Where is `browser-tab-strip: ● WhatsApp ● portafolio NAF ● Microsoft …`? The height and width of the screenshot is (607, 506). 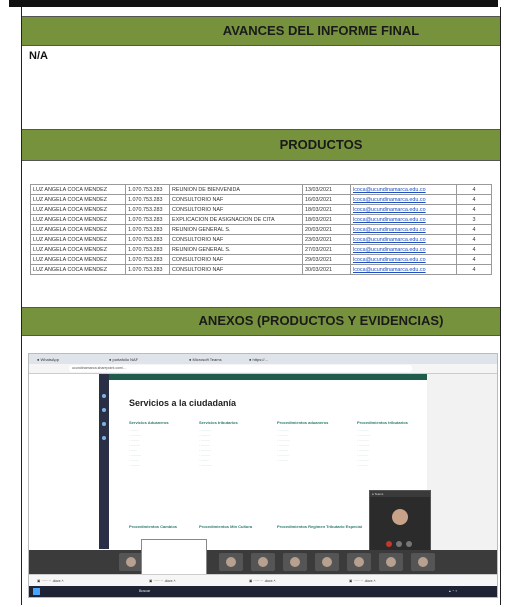
browser-tab-strip: ● WhatsApp ● portafolio NAF ● Microsoft … is located at coordinates (263, 359).